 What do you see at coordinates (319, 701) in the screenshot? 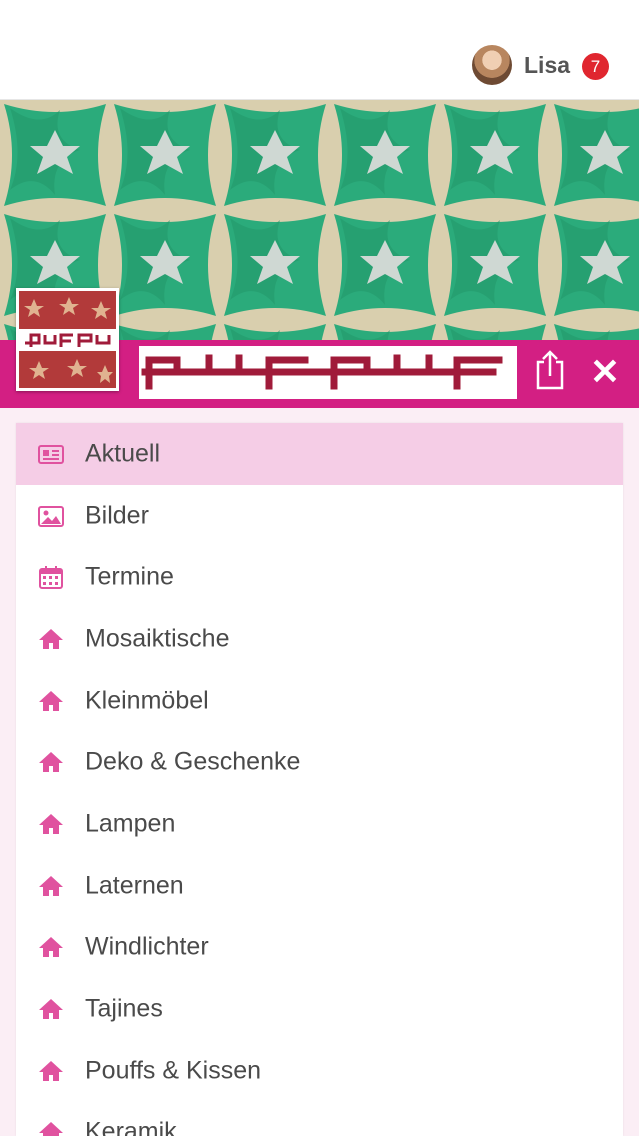
I see `menu-item-kleinmoebel: Kleinmöbel` at bounding box center [319, 701].